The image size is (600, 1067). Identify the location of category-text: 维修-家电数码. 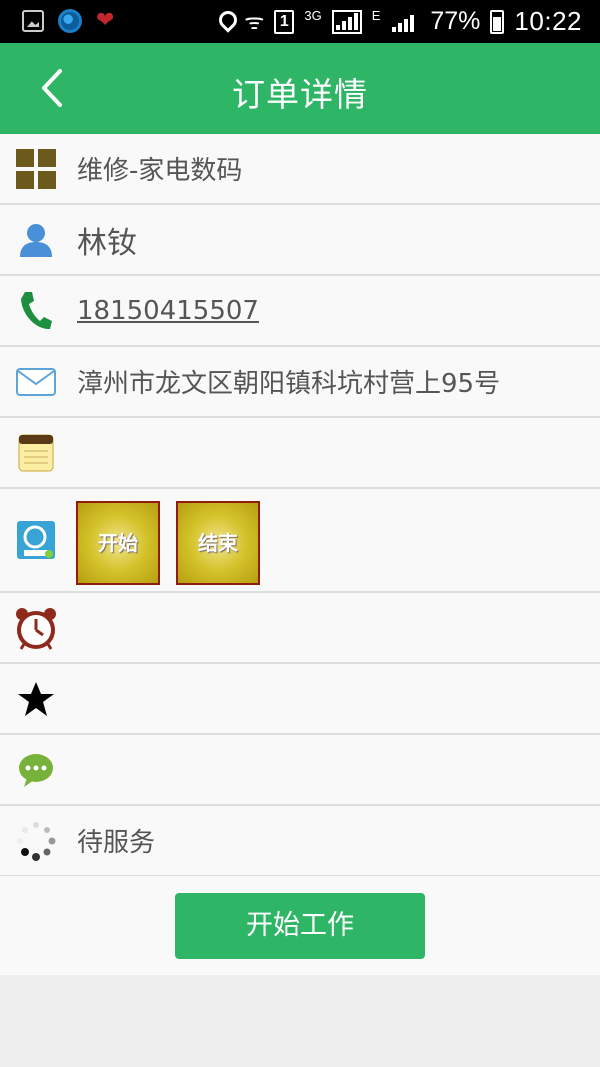
(160, 171).